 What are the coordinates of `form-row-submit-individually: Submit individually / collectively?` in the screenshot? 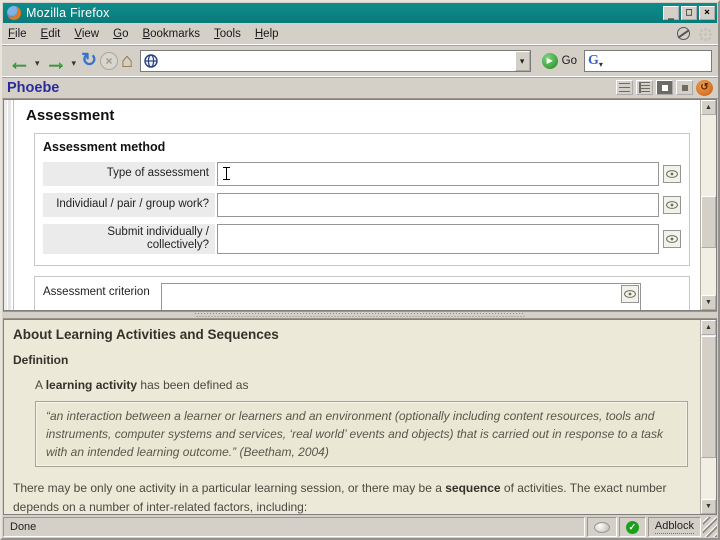 It's located at (362, 239).